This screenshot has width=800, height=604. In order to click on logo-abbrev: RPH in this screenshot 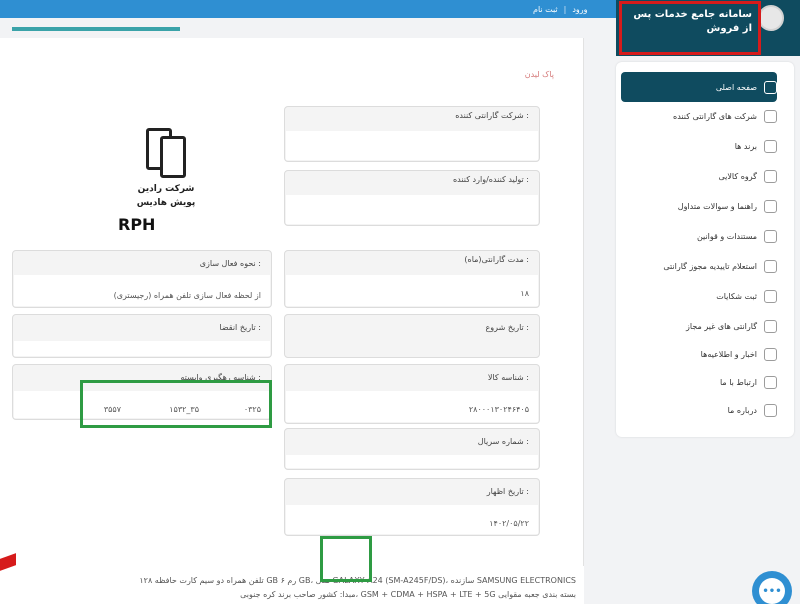, I will do `click(137, 224)`.